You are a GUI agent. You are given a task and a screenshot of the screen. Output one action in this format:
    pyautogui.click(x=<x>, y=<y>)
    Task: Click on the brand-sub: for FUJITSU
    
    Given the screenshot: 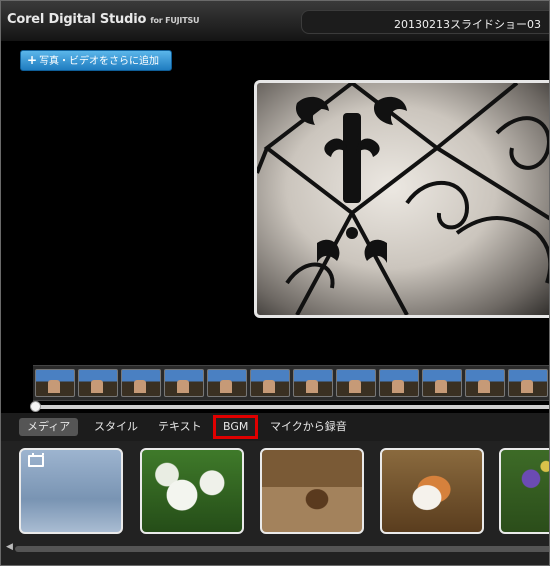 What is the action you would take?
    pyautogui.click(x=175, y=20)
    